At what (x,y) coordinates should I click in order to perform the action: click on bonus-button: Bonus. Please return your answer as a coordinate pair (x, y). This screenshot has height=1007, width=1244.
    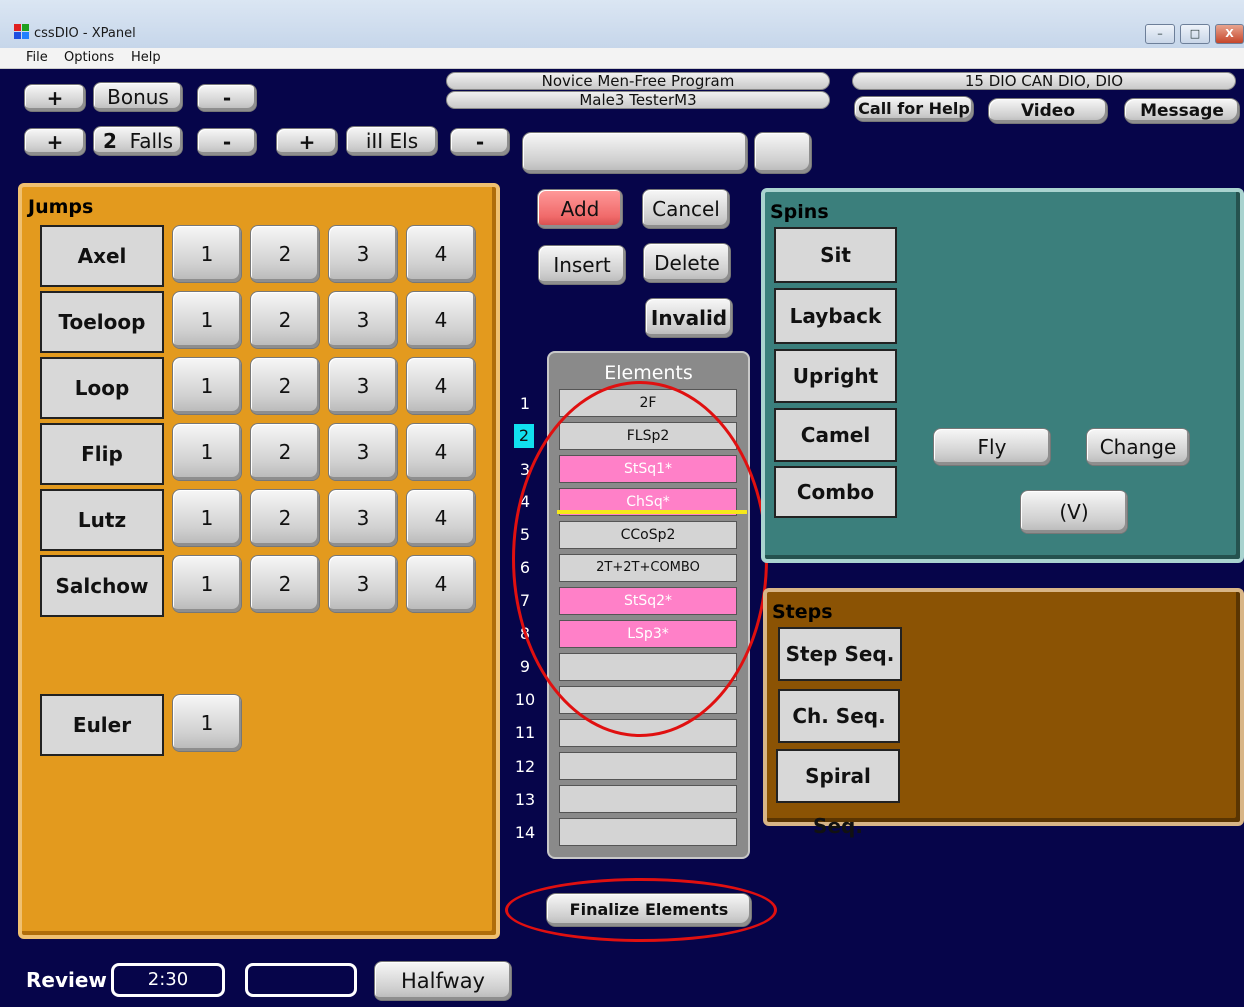
    Looking at the image, I should click on (138, 97).